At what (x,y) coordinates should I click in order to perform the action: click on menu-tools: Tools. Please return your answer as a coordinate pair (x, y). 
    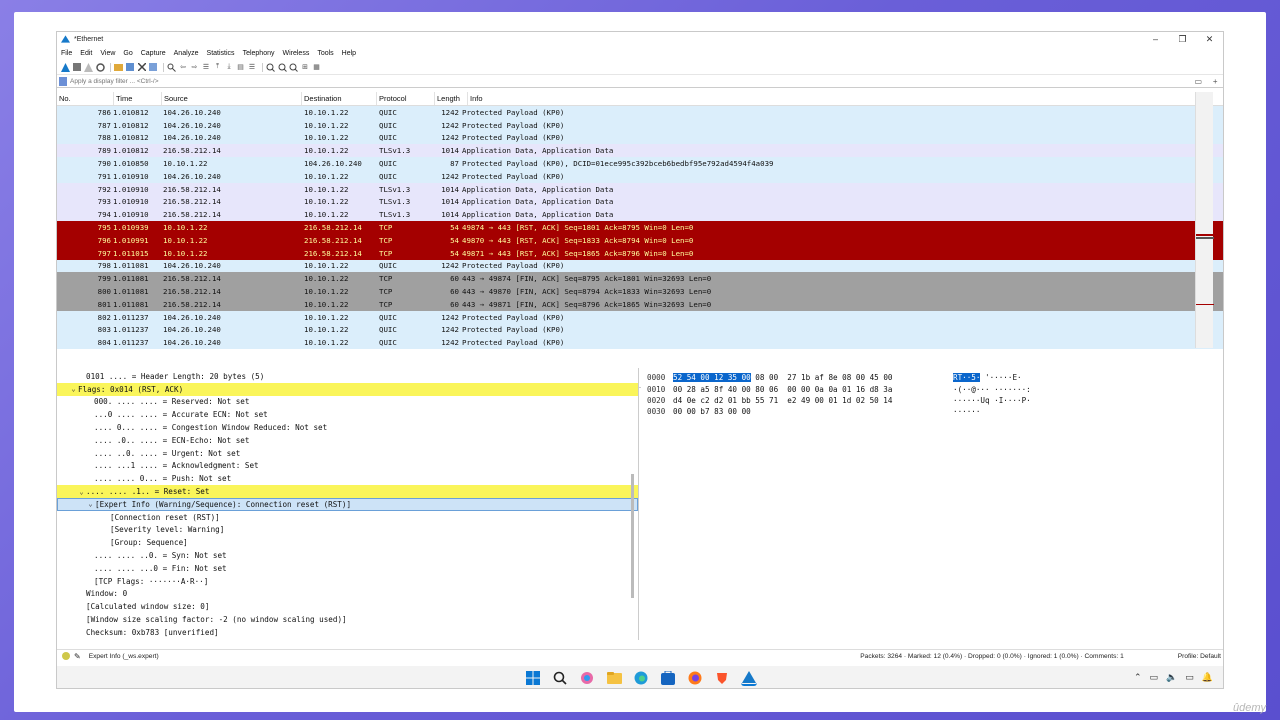
    Looking at the image, I should click on (325, 53).